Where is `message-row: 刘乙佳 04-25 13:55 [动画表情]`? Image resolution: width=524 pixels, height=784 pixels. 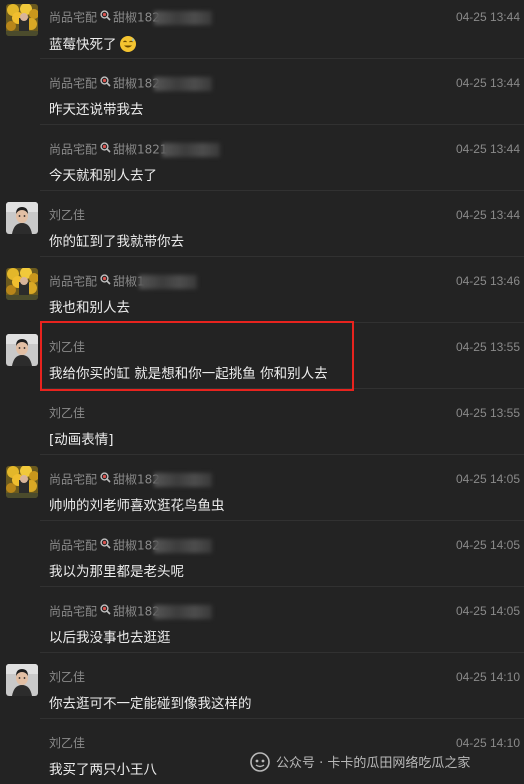
message-row: 刘乙佳 04-25 13:55 [动画表情] is located at coordinates (262, 421).